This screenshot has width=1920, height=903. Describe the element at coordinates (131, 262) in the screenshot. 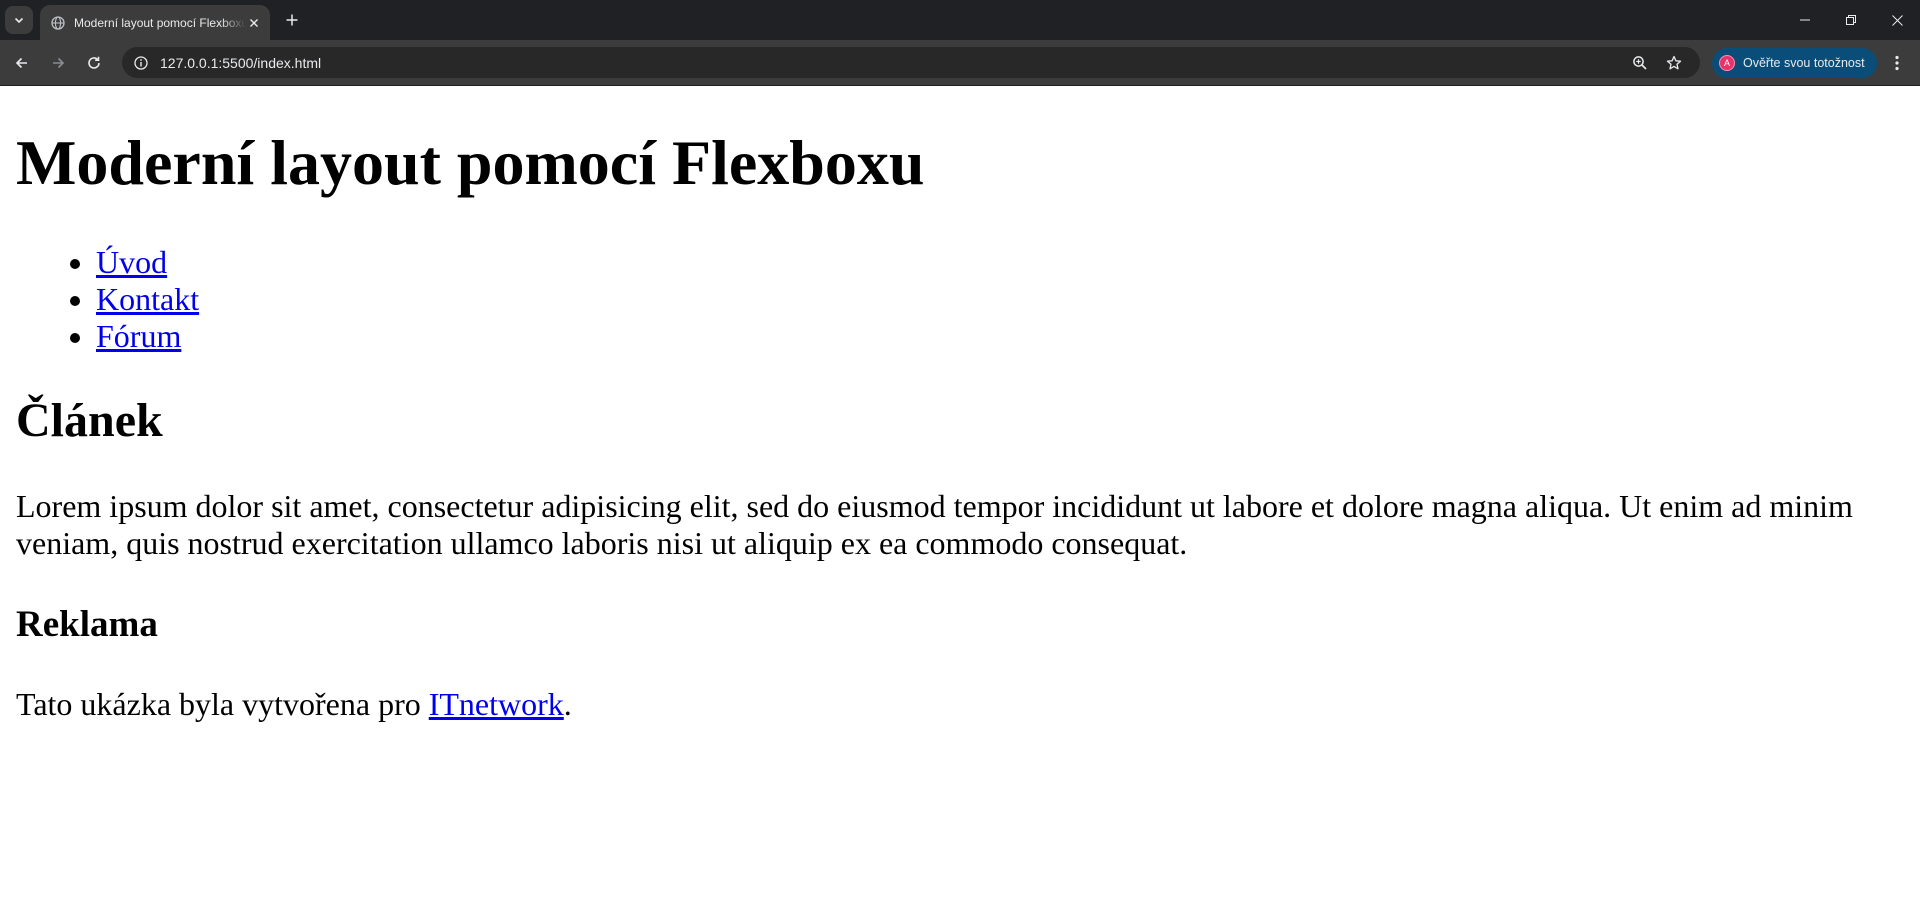

I see `nav-link-uvod: Úvod` at that location.